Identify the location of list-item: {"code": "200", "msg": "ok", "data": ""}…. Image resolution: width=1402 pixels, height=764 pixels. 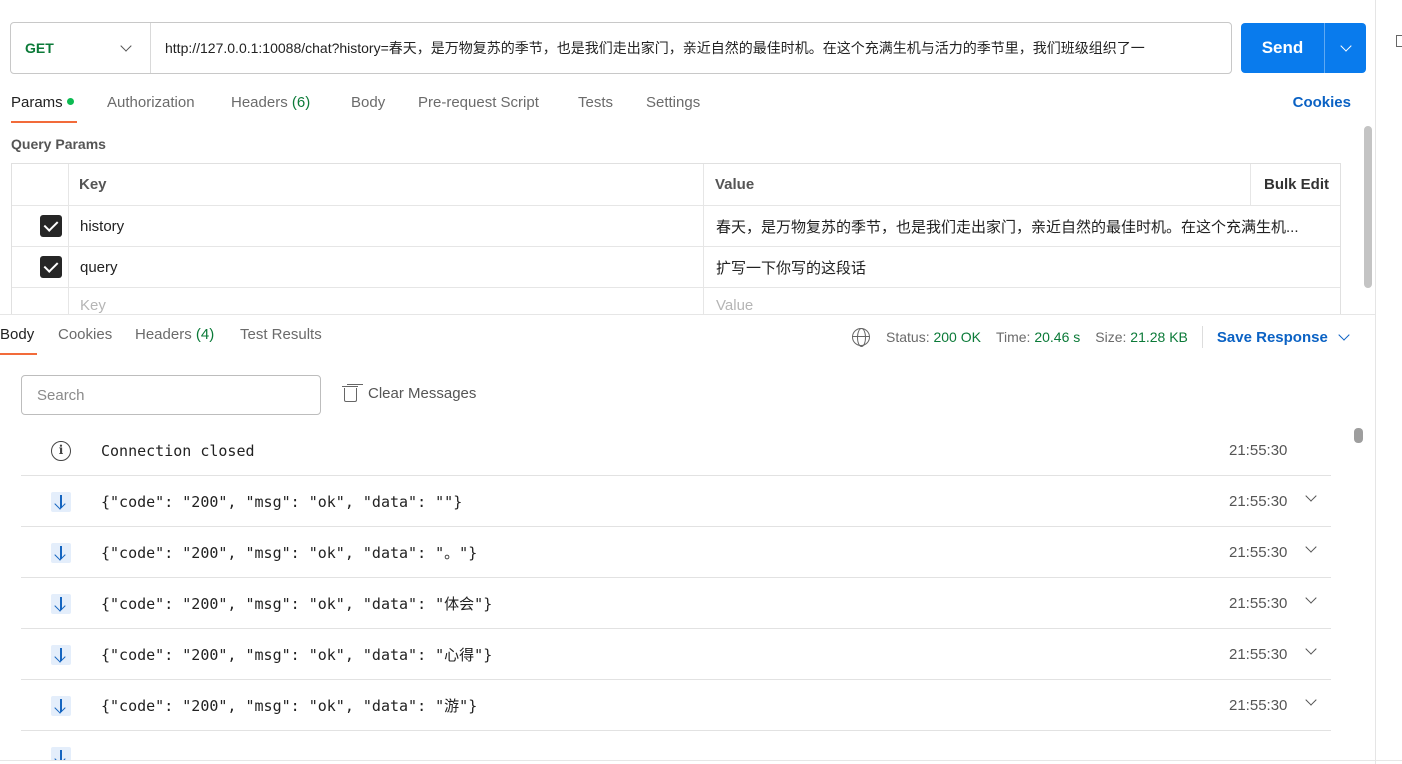
(676, 501).